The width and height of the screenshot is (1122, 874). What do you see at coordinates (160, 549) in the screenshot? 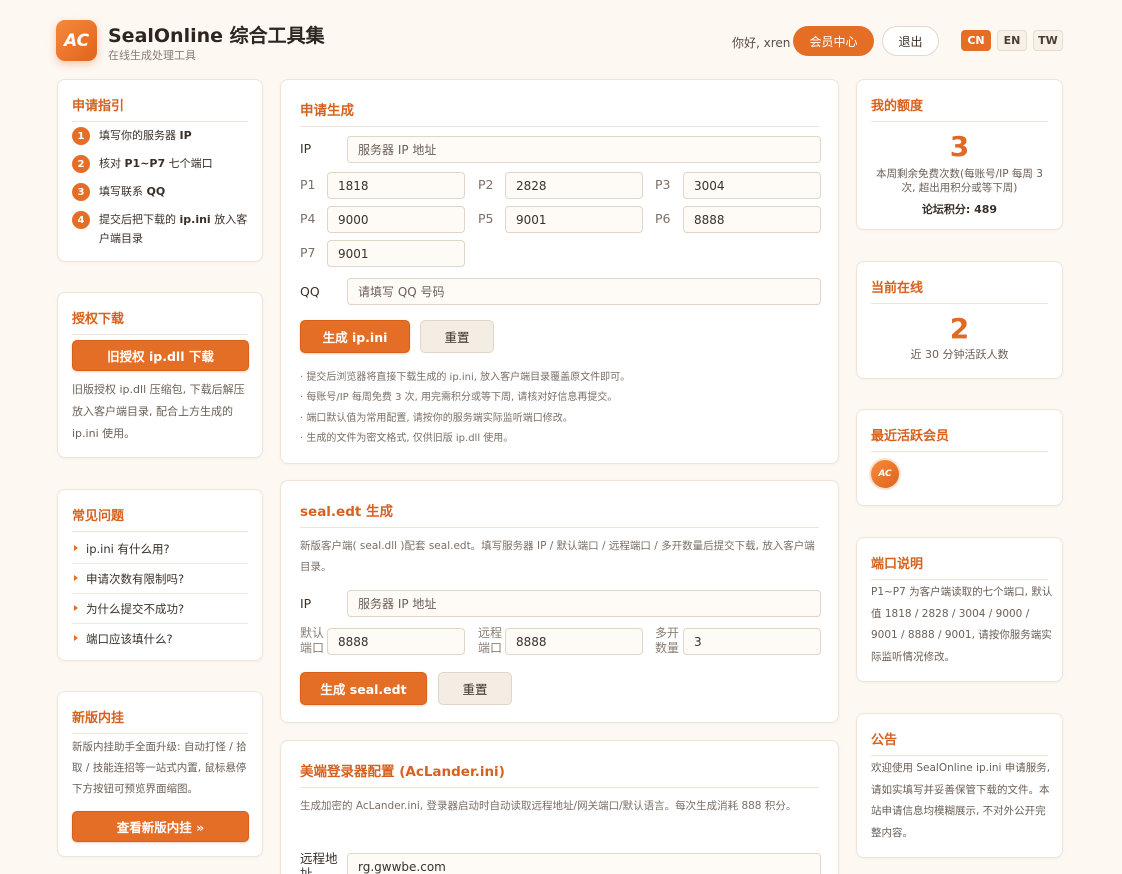
I see `faq-item: ip.ini 有什么用?` at bounding box center [160, 549].